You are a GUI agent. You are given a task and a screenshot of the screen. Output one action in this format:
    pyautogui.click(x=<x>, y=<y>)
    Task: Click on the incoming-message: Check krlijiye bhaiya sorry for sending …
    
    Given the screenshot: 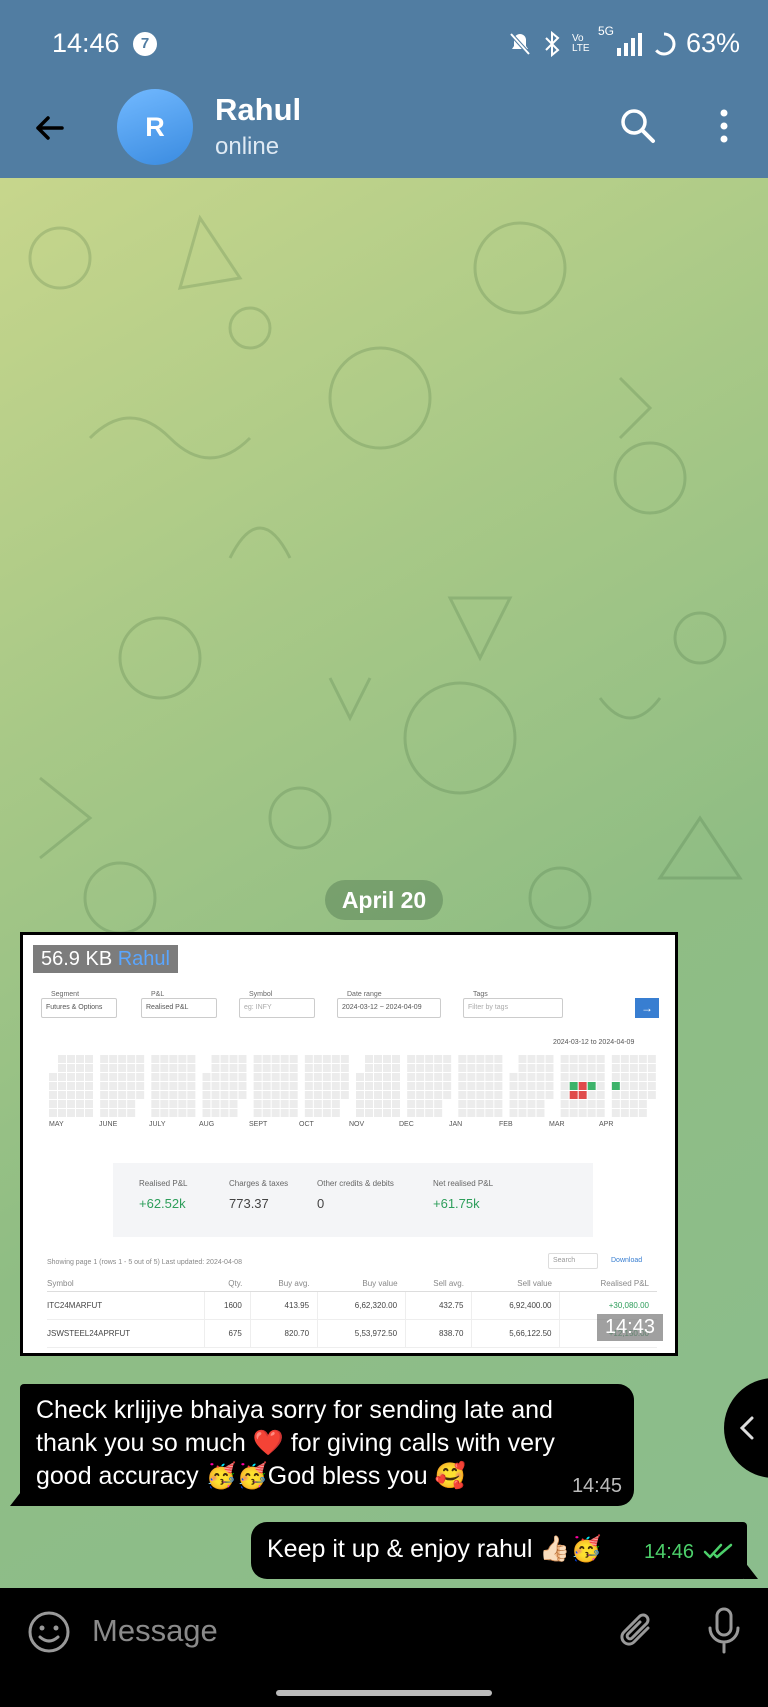 What is the action you would take?
    pyautogui.click(x=327, y=1445)
    